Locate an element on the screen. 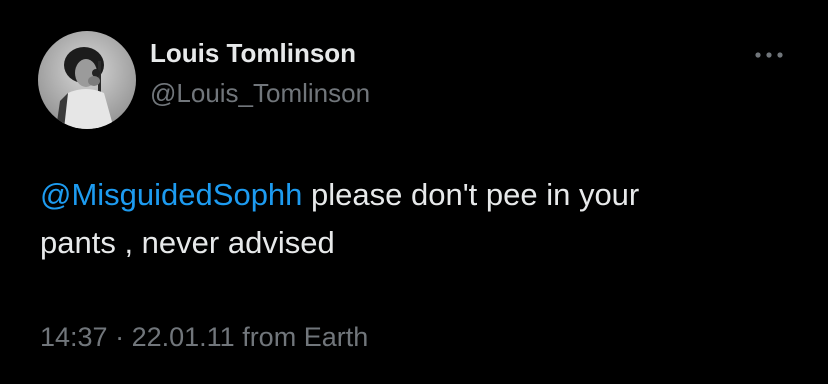 Image resolution: width=828 pixels, height=384 pixels. tweet-text-line2: pants , never advised is located at coordinates (187, 242).